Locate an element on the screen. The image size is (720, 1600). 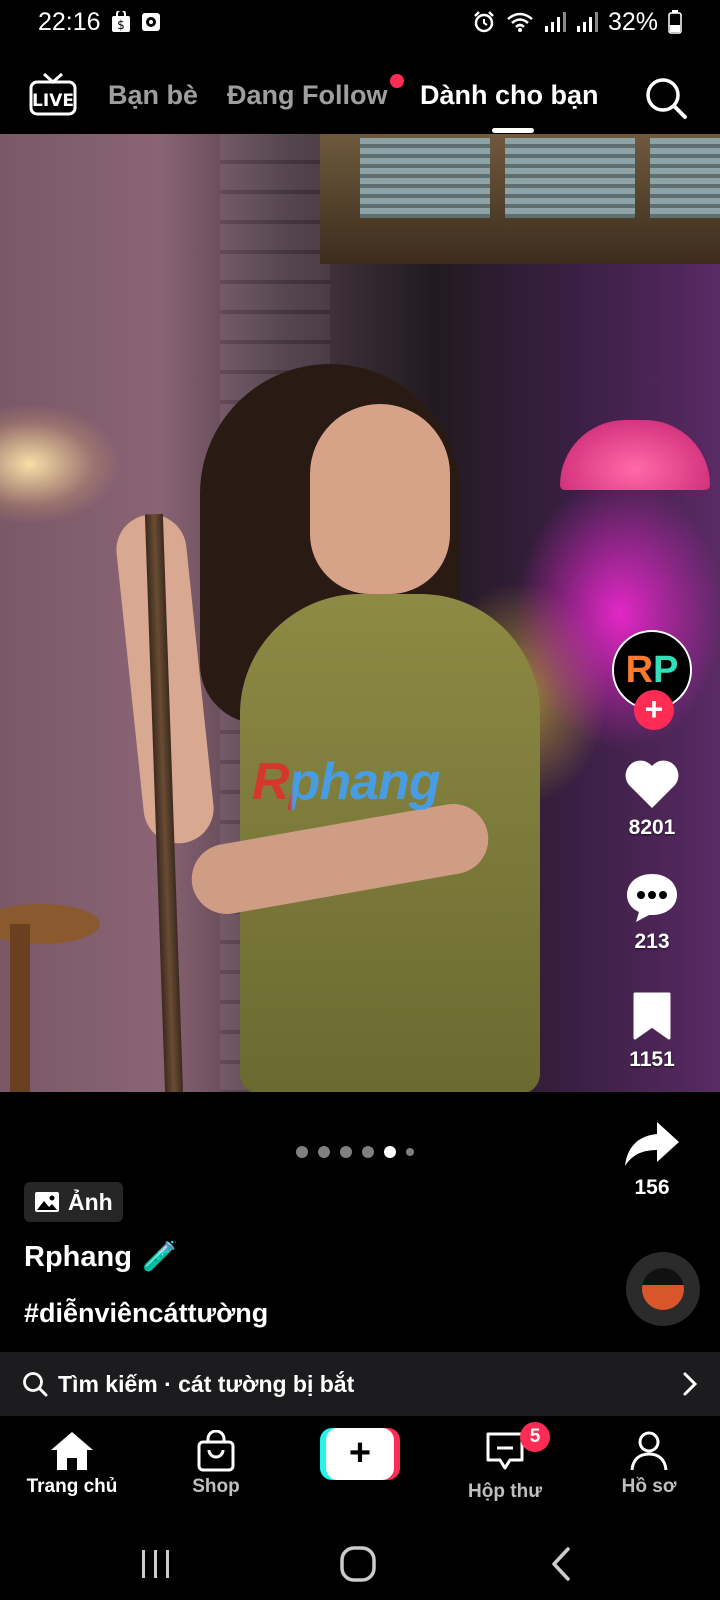
wifi-icon is located at coordinates (520, 22).